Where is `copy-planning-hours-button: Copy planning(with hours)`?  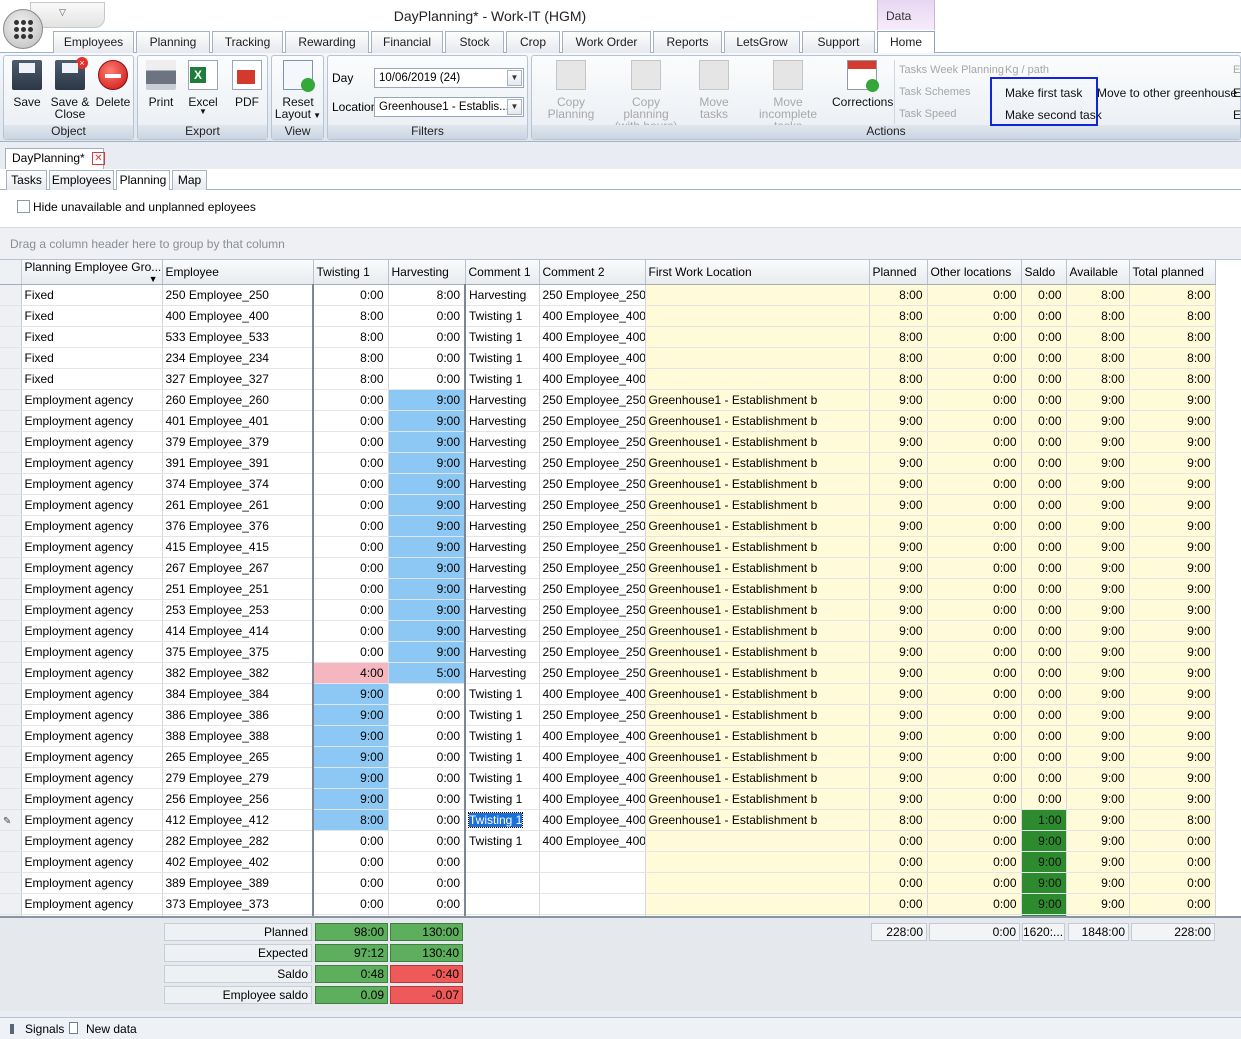 copy-planning-hours-button: Copy planning(with hours) is located at coordinates (646, 96).